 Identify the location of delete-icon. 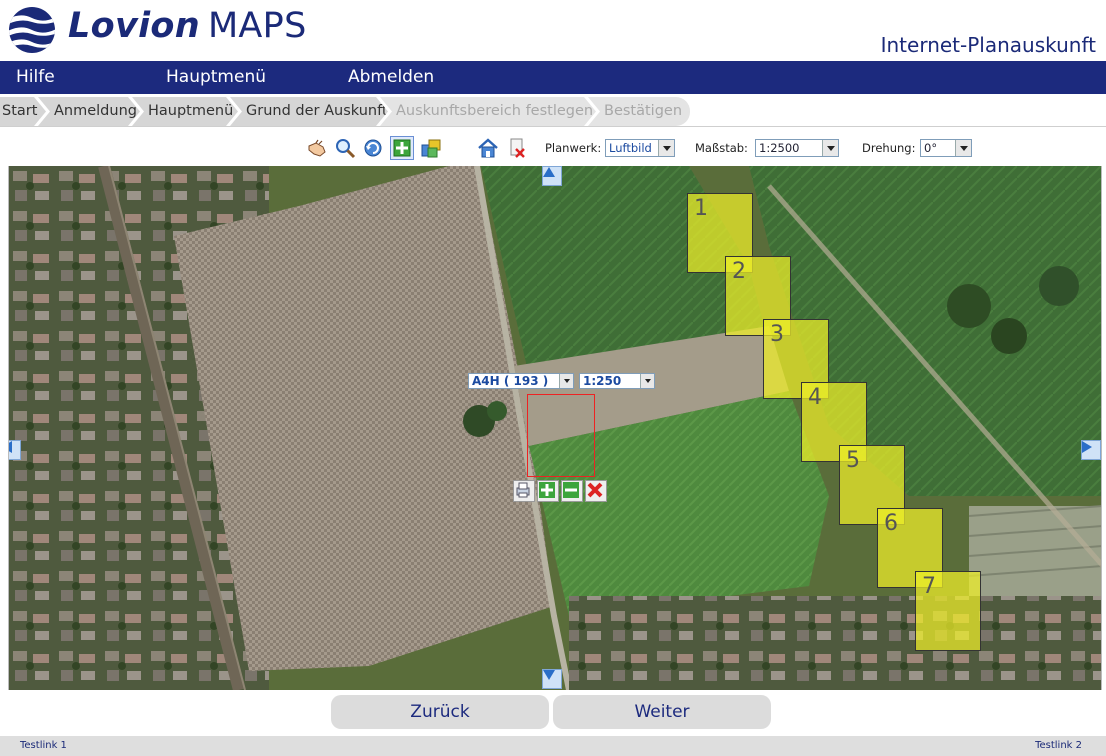
(596, 491).